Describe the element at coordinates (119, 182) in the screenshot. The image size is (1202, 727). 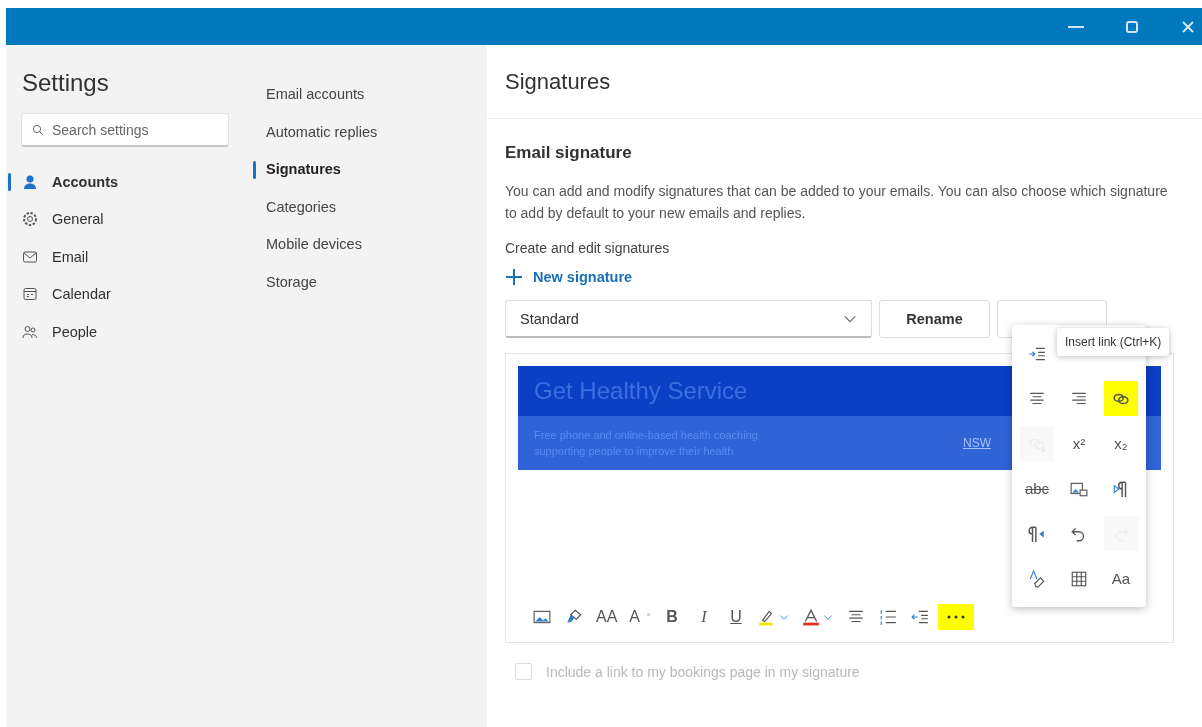
I see `nav-item: Accounts` at that location.